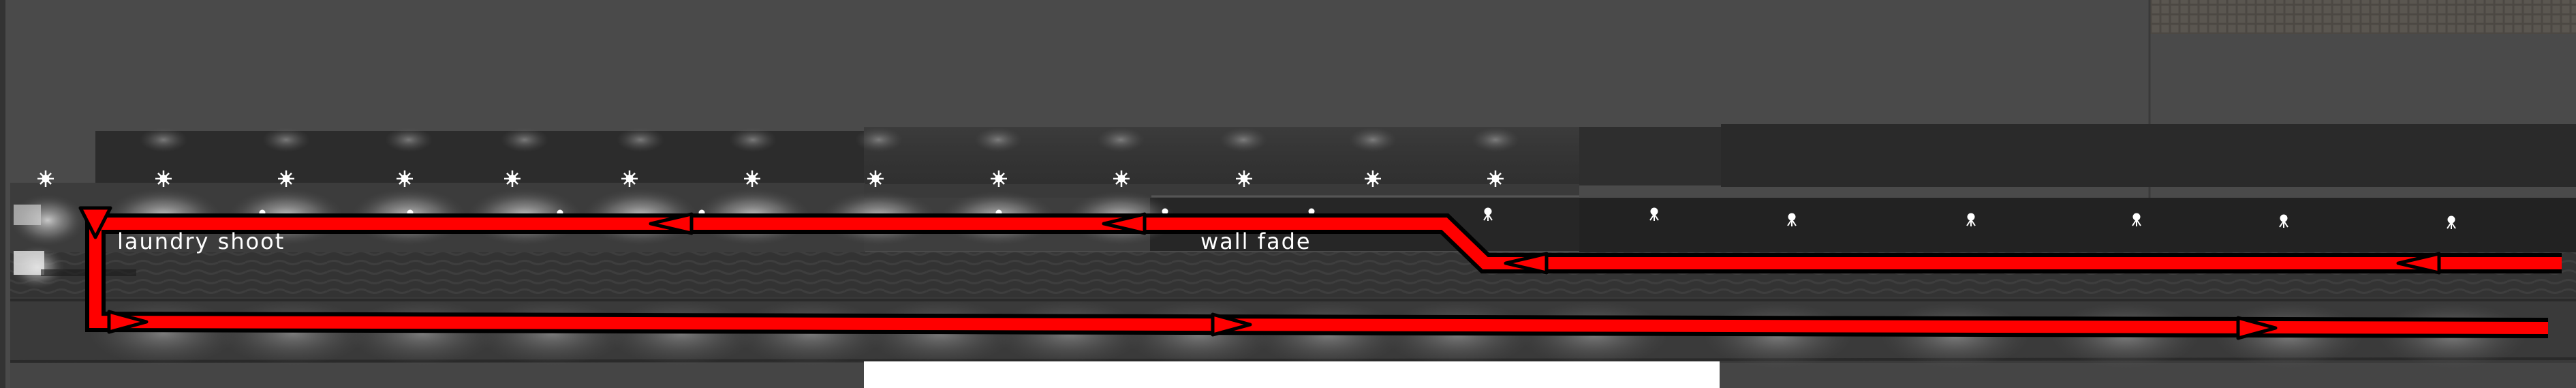 This screenshot has height=388, width=2576. I want to click on wall-fade-label: wall fade, so click(1256, 241).